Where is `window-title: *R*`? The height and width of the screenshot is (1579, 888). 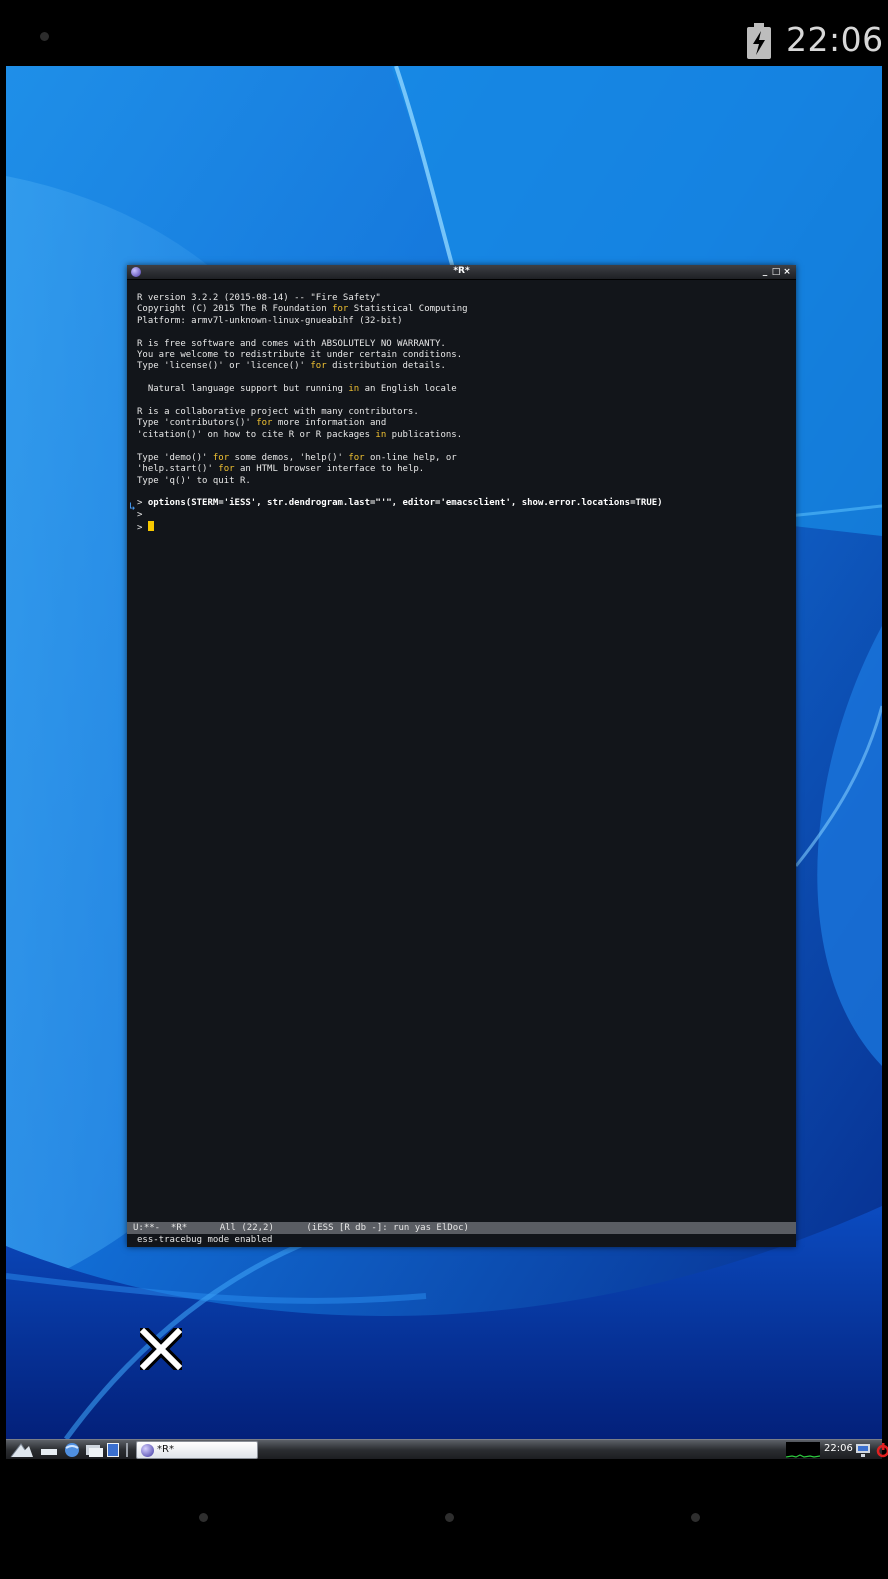 window-title: *R* is located at coordinates (461, 271).